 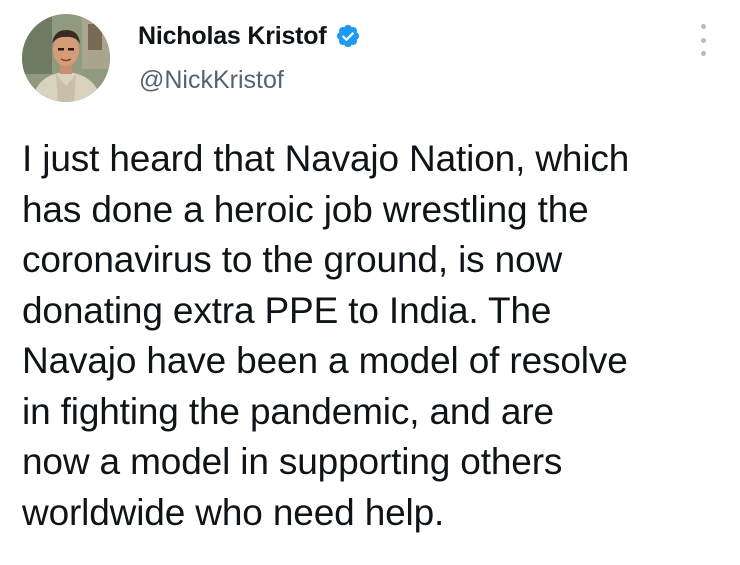 I want to click on author-name-row: Nicholas Kristof, so click(x=249, y=36).